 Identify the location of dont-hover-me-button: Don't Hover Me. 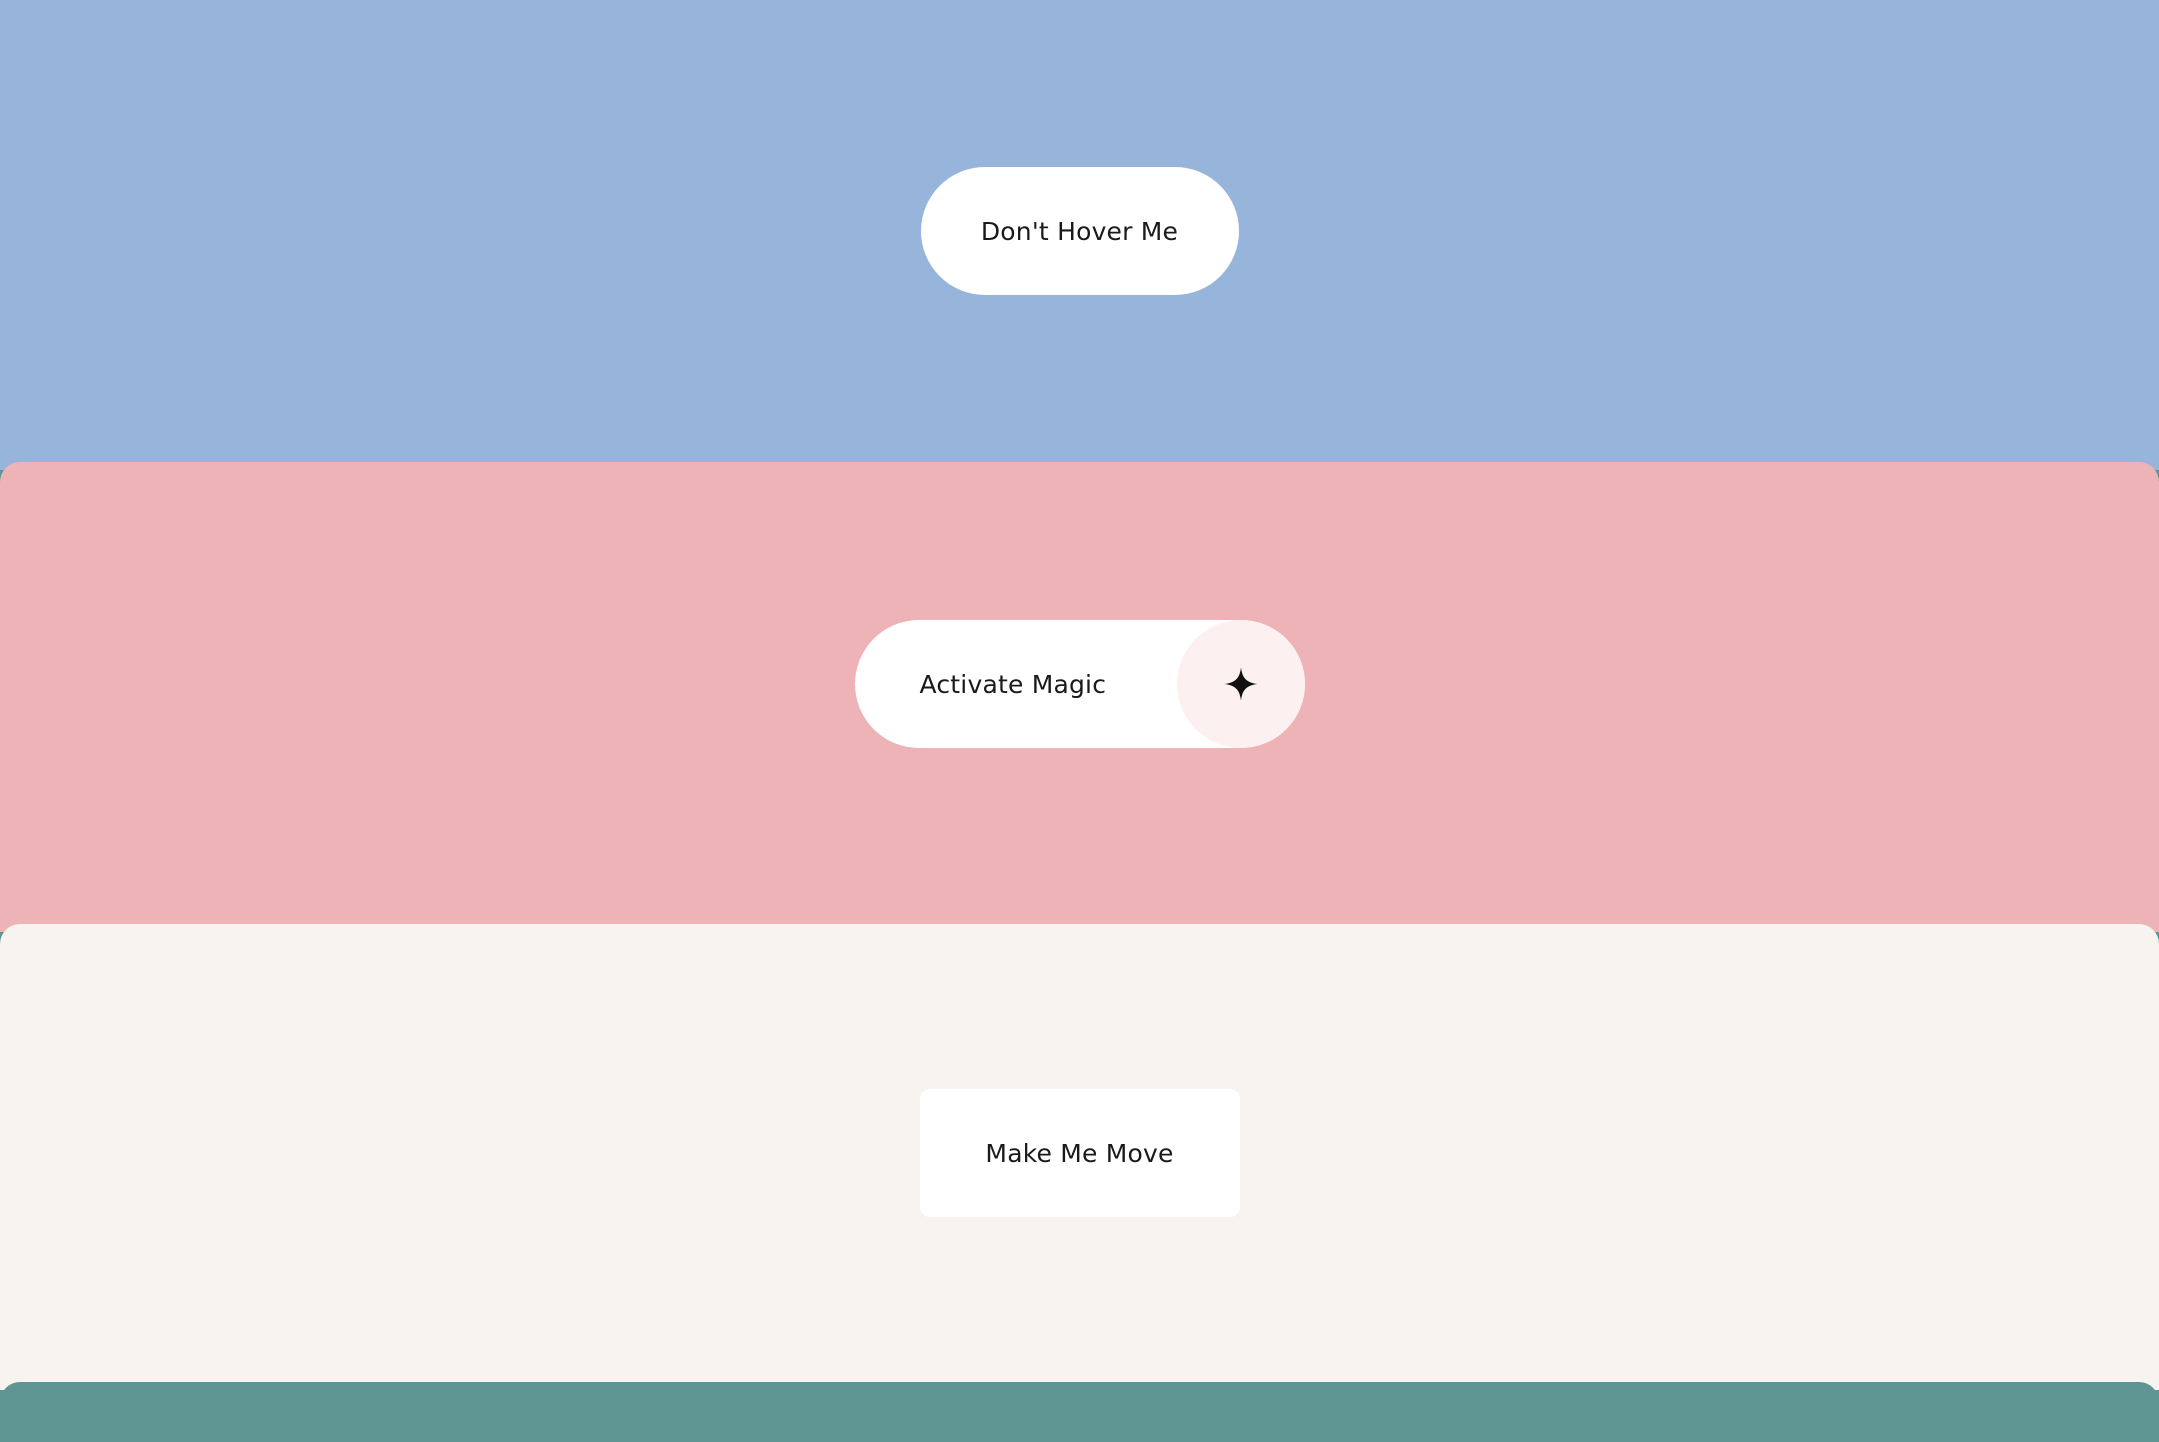
(1079, 231).